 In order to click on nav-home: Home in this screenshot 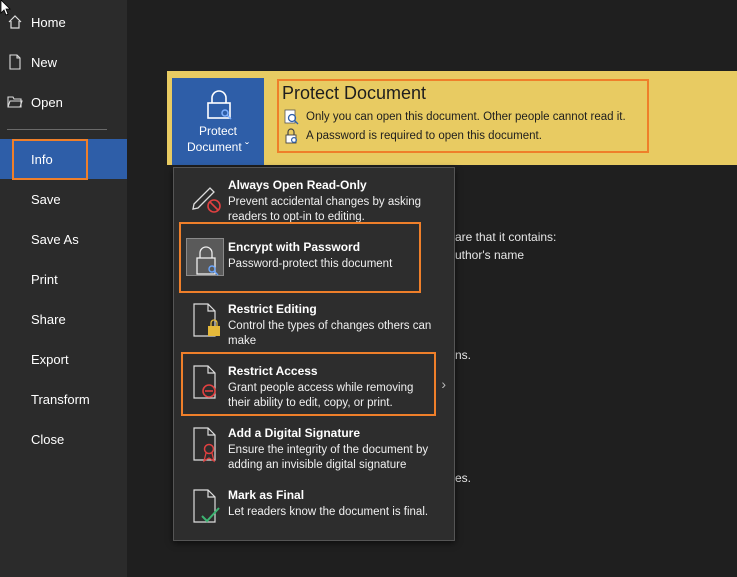, I will do `click(63, 22)`.